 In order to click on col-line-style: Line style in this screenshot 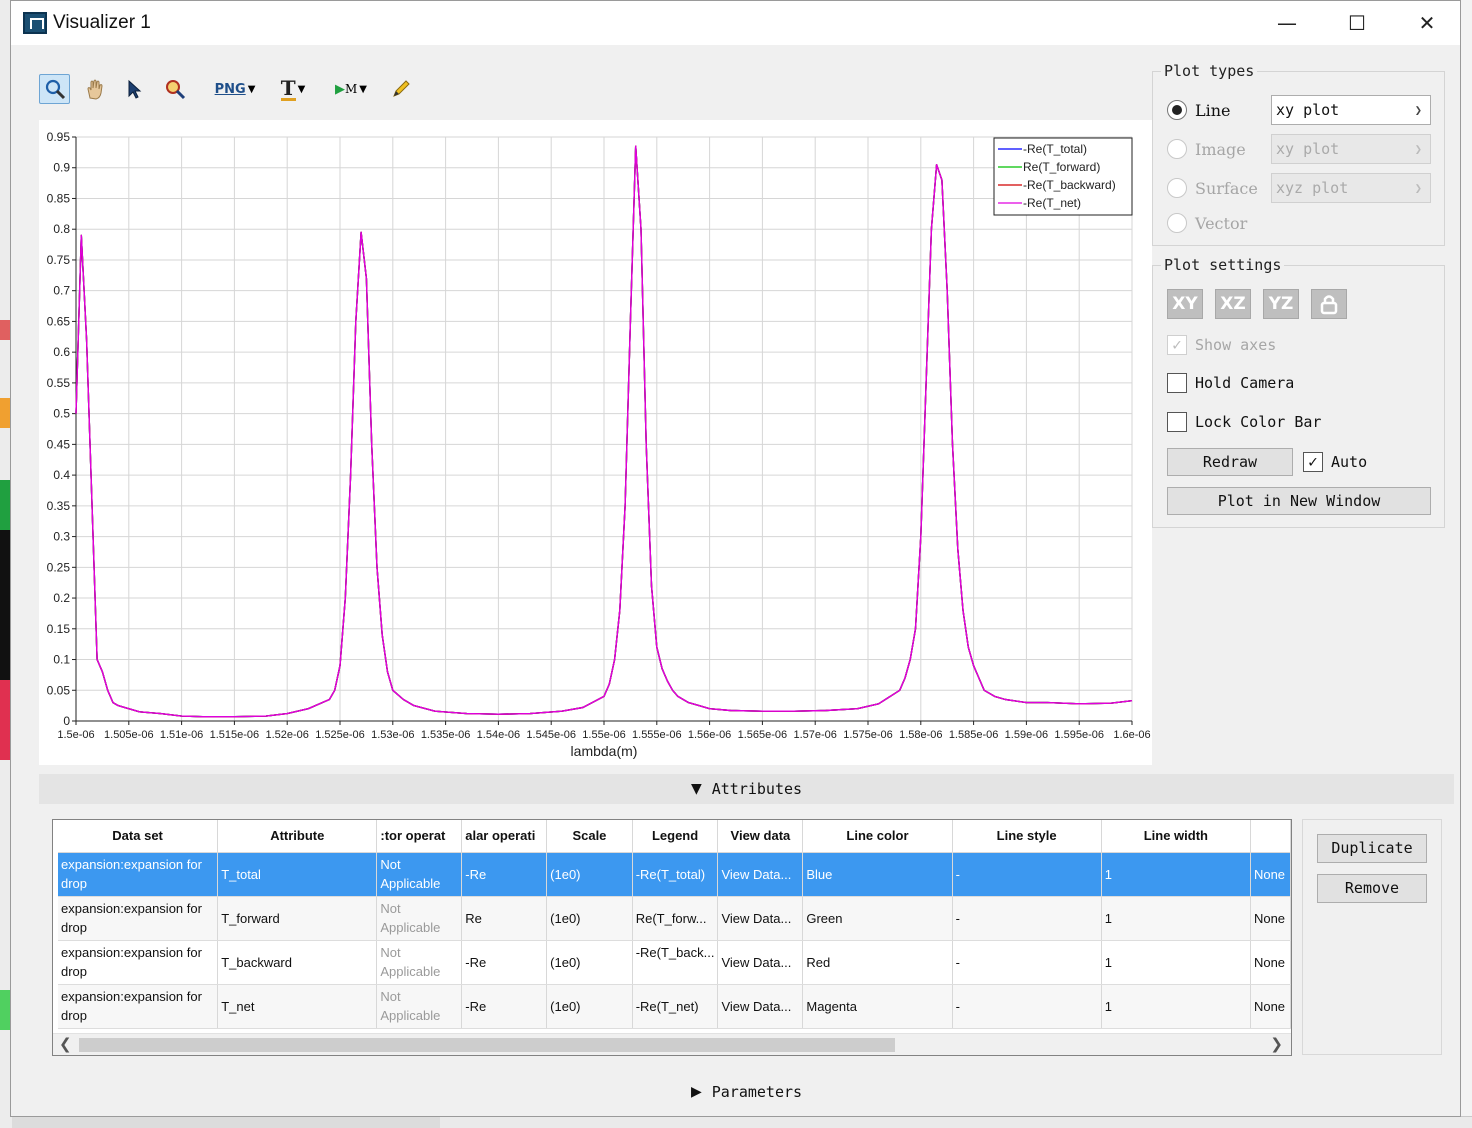, I will do `click(1027, 836)`.